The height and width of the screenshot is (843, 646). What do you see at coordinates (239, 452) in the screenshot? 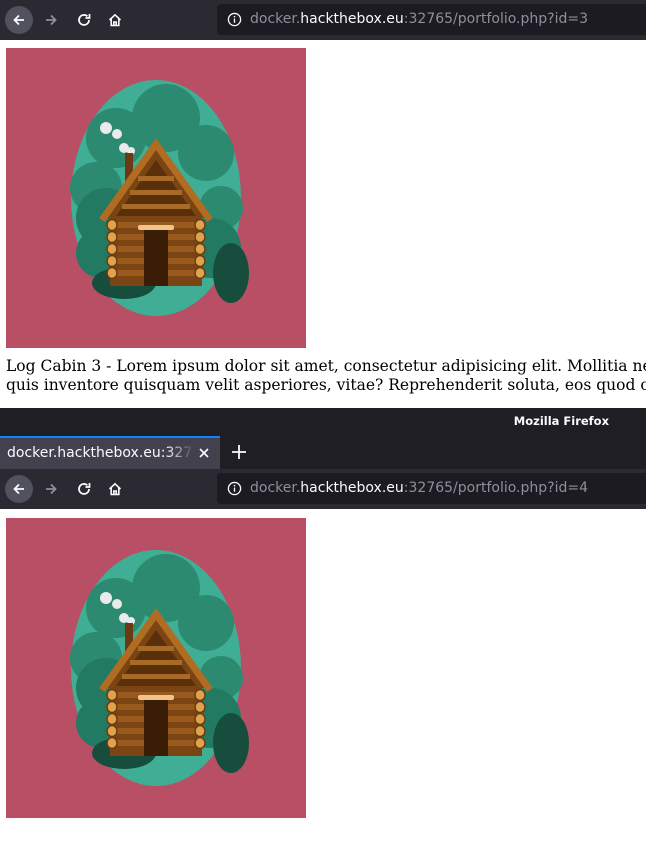
I see `plus-icon` at bounding box center [239, 452].